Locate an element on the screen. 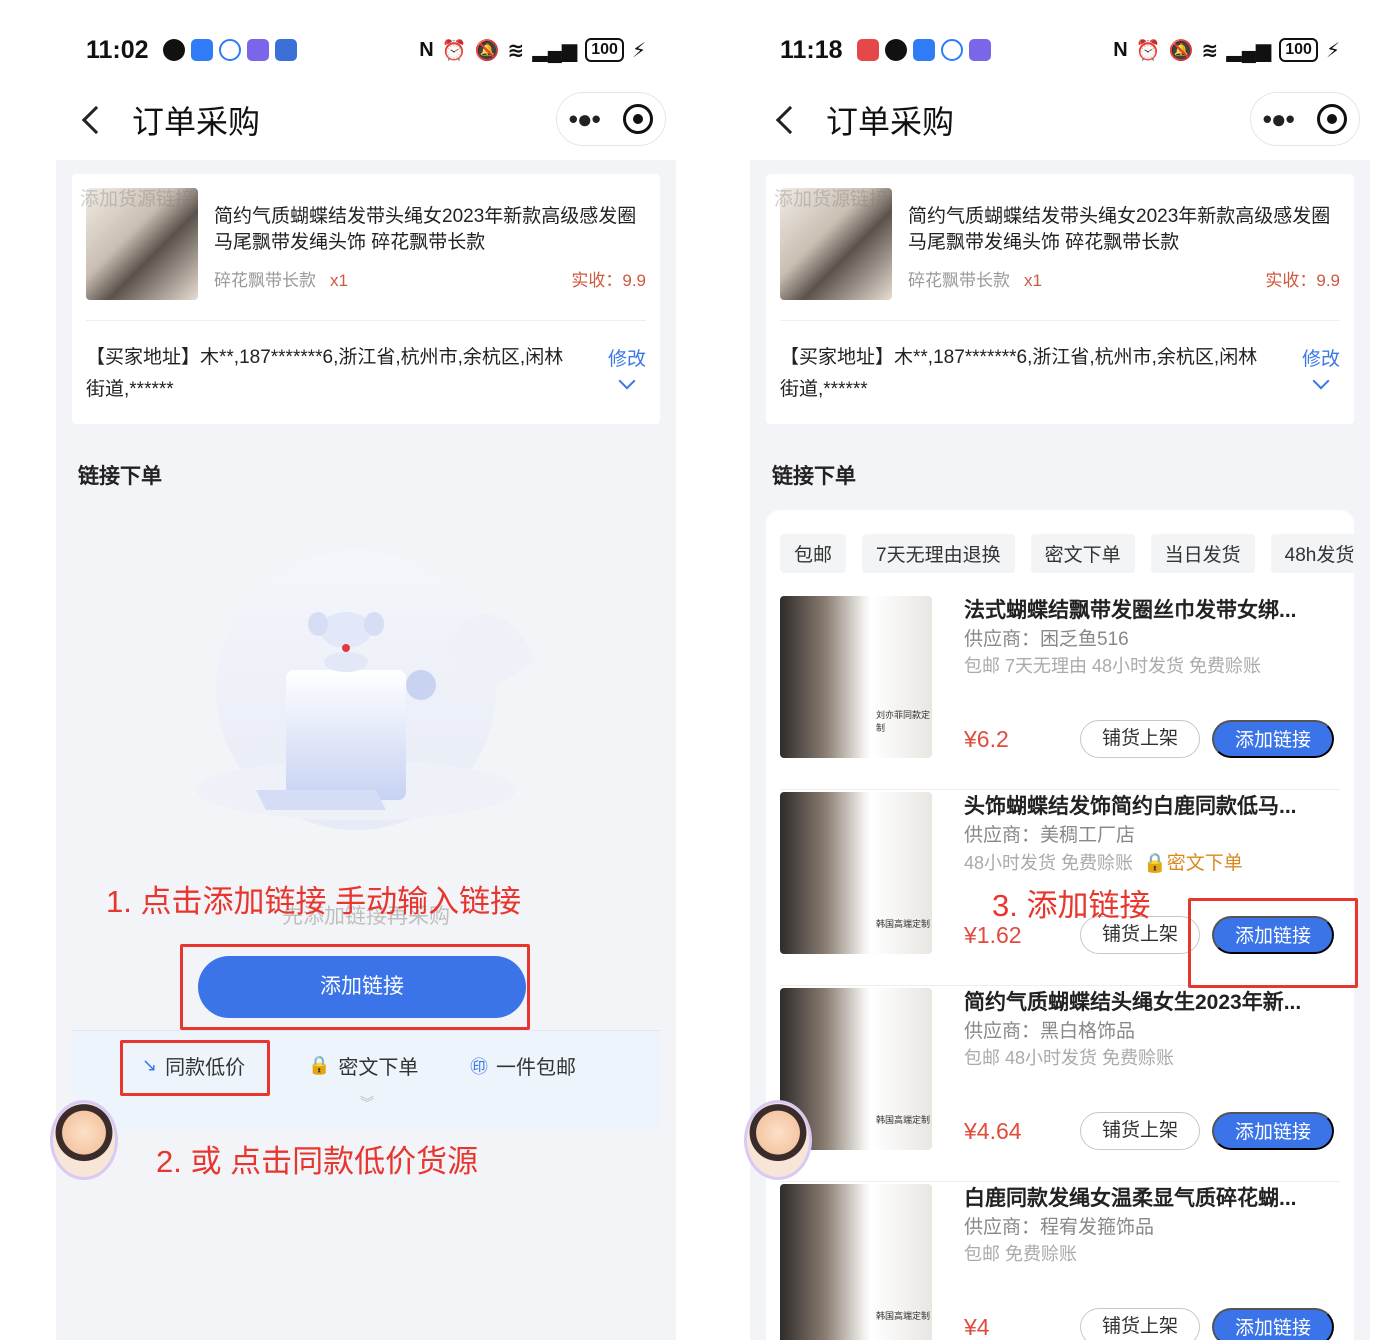 The width and height of the screenshot is (1390, 1340). status-time: 11:18 is located at coordinates (811, 49).